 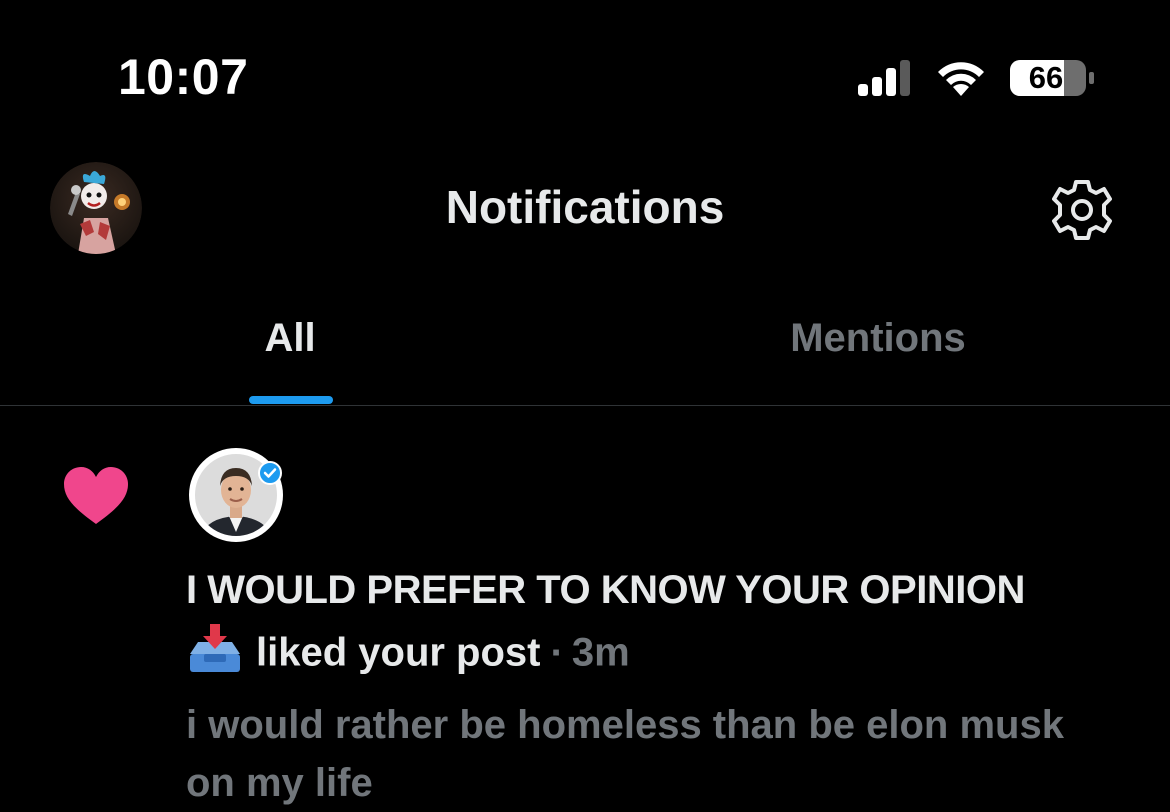 What do you see at coordinates (270, 473) in the screenshot?
I see `verified-badge-icon` at bounding box center [270, 473].